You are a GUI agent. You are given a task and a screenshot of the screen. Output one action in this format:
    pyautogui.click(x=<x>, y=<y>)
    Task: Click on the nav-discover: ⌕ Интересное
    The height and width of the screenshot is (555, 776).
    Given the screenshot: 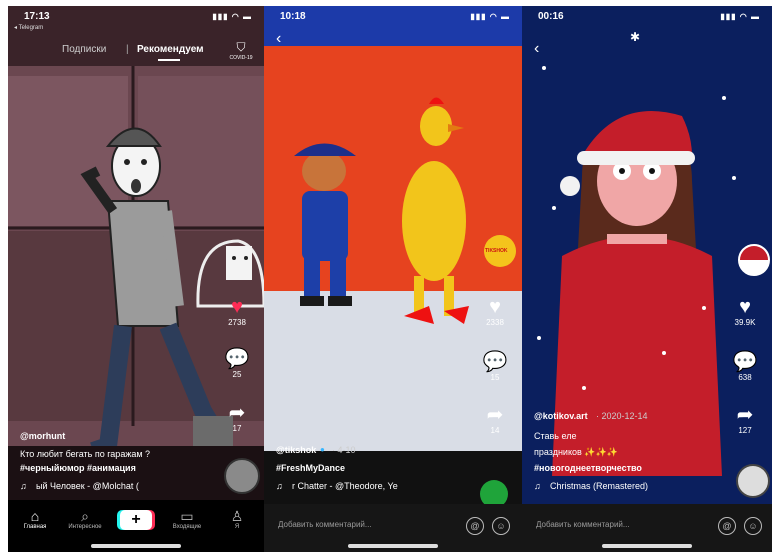 What is the action you would take?
    pyautogui.click(x=85, y=519)
    